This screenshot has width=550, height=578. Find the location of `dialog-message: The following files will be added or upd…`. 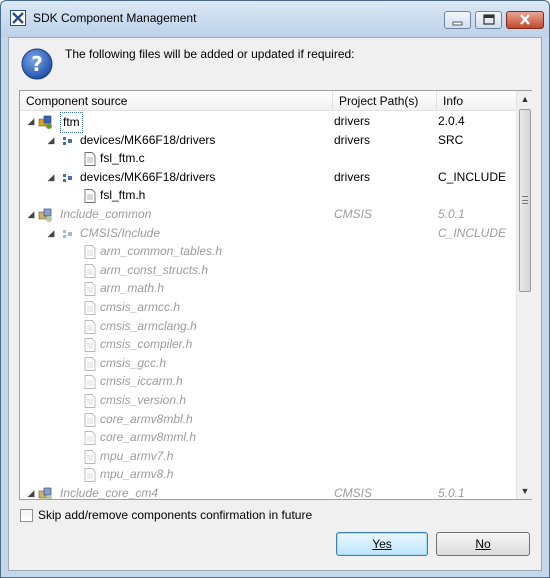

dialog-message: The following files will be added or upd… is located at coordinates (210, 54).